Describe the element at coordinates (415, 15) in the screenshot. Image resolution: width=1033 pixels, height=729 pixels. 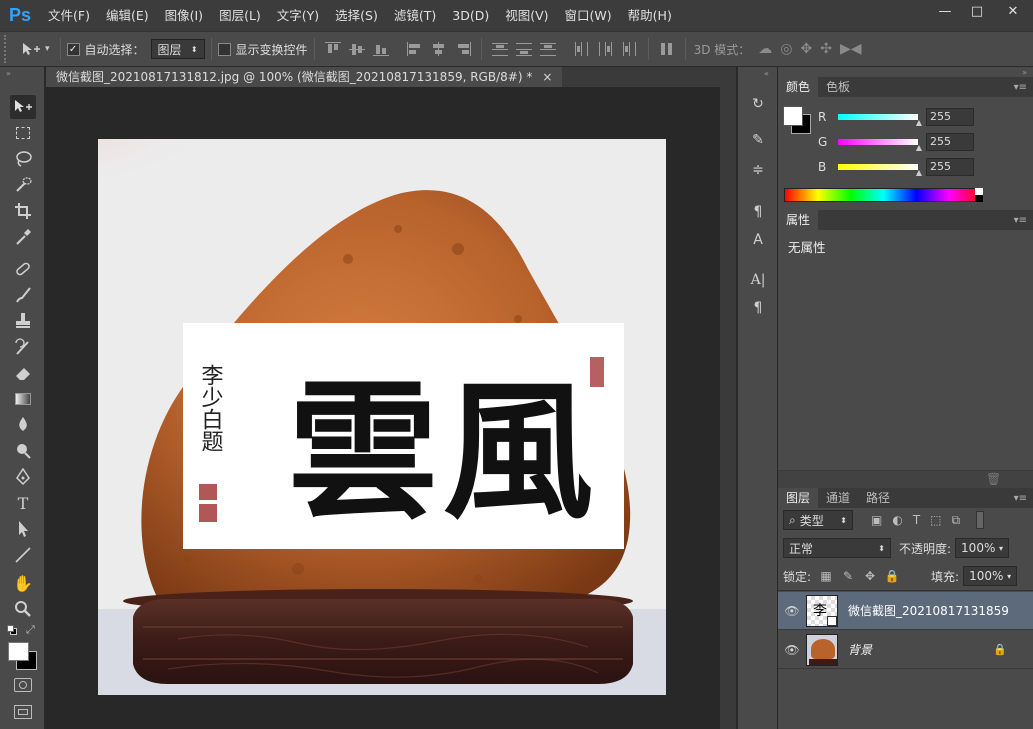
I see `menu-filter: 滤镜(T)` at that location.